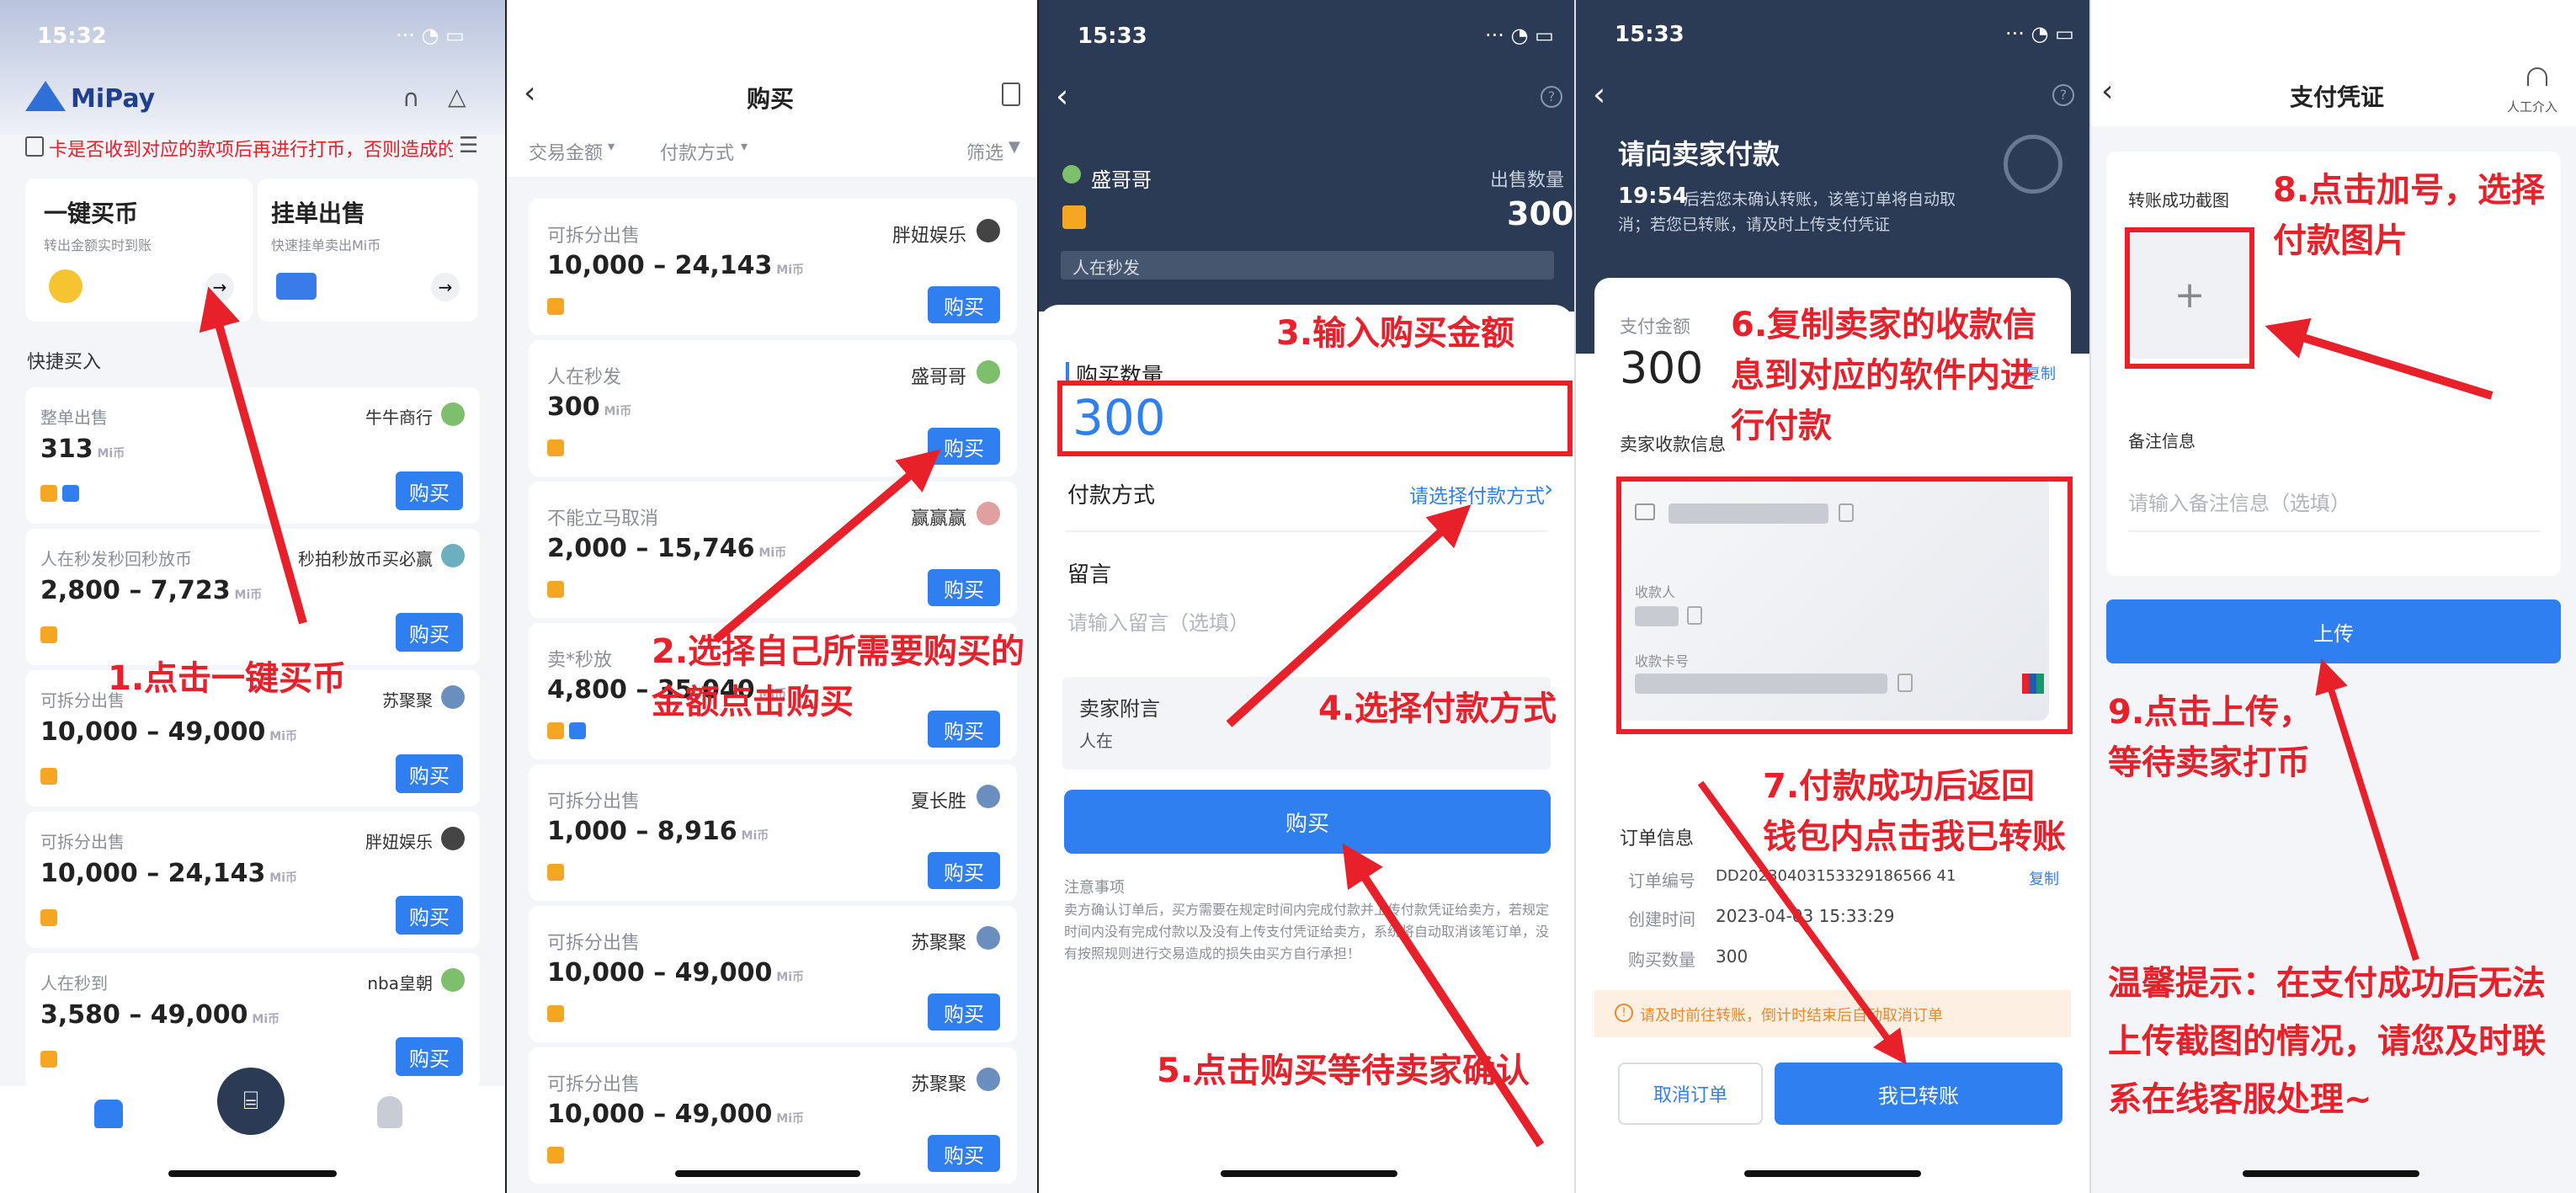 The height and width of the screenshot is (1193, 2576). What do you see at coordinates (2327, 1042) in the screenshot?
I see `annotation-tip: 温馨提示：在支付成功后无法上传截图的情况，请您及时联系在线客服处理~` at bounding box center [2327, 1042].